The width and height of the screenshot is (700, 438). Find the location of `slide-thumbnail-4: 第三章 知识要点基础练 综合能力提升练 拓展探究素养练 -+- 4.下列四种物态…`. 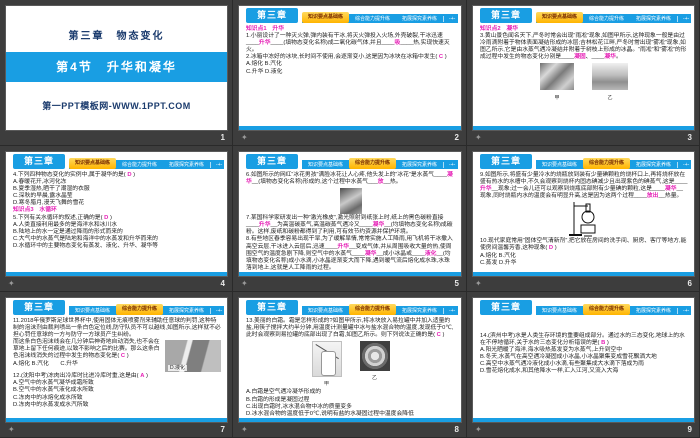

slide-thumbnail-4: 第三章 知识要点基础练 综合能力提升练 拓展探究素养练 -+- 4.下列四种物态… is located at coordinates (116, 219).